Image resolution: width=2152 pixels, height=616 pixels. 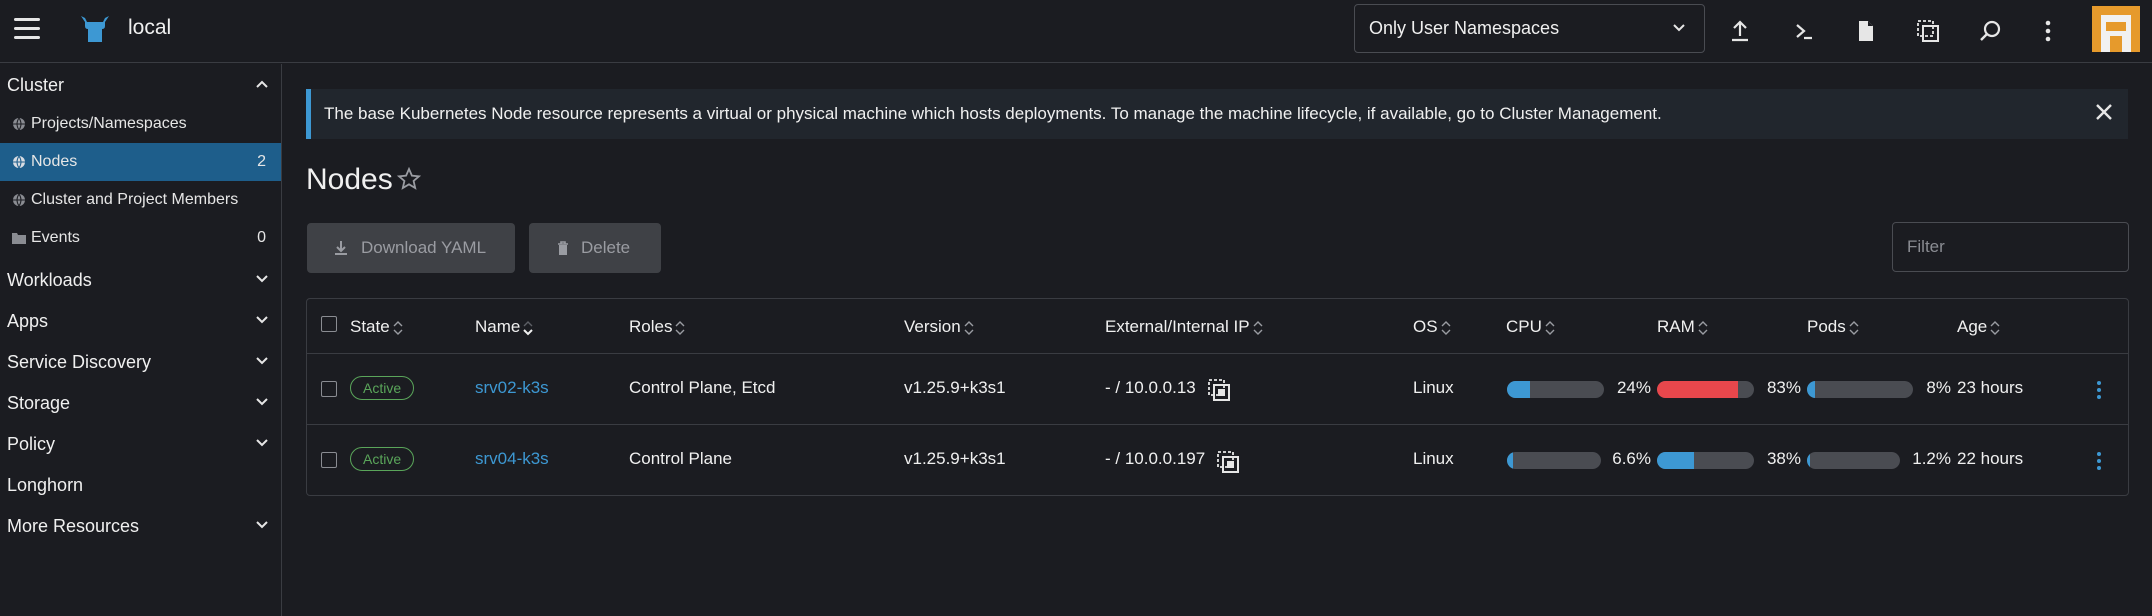 I want to click on node-version: v1.25.9+k3s1, so click(x=955, y=387).